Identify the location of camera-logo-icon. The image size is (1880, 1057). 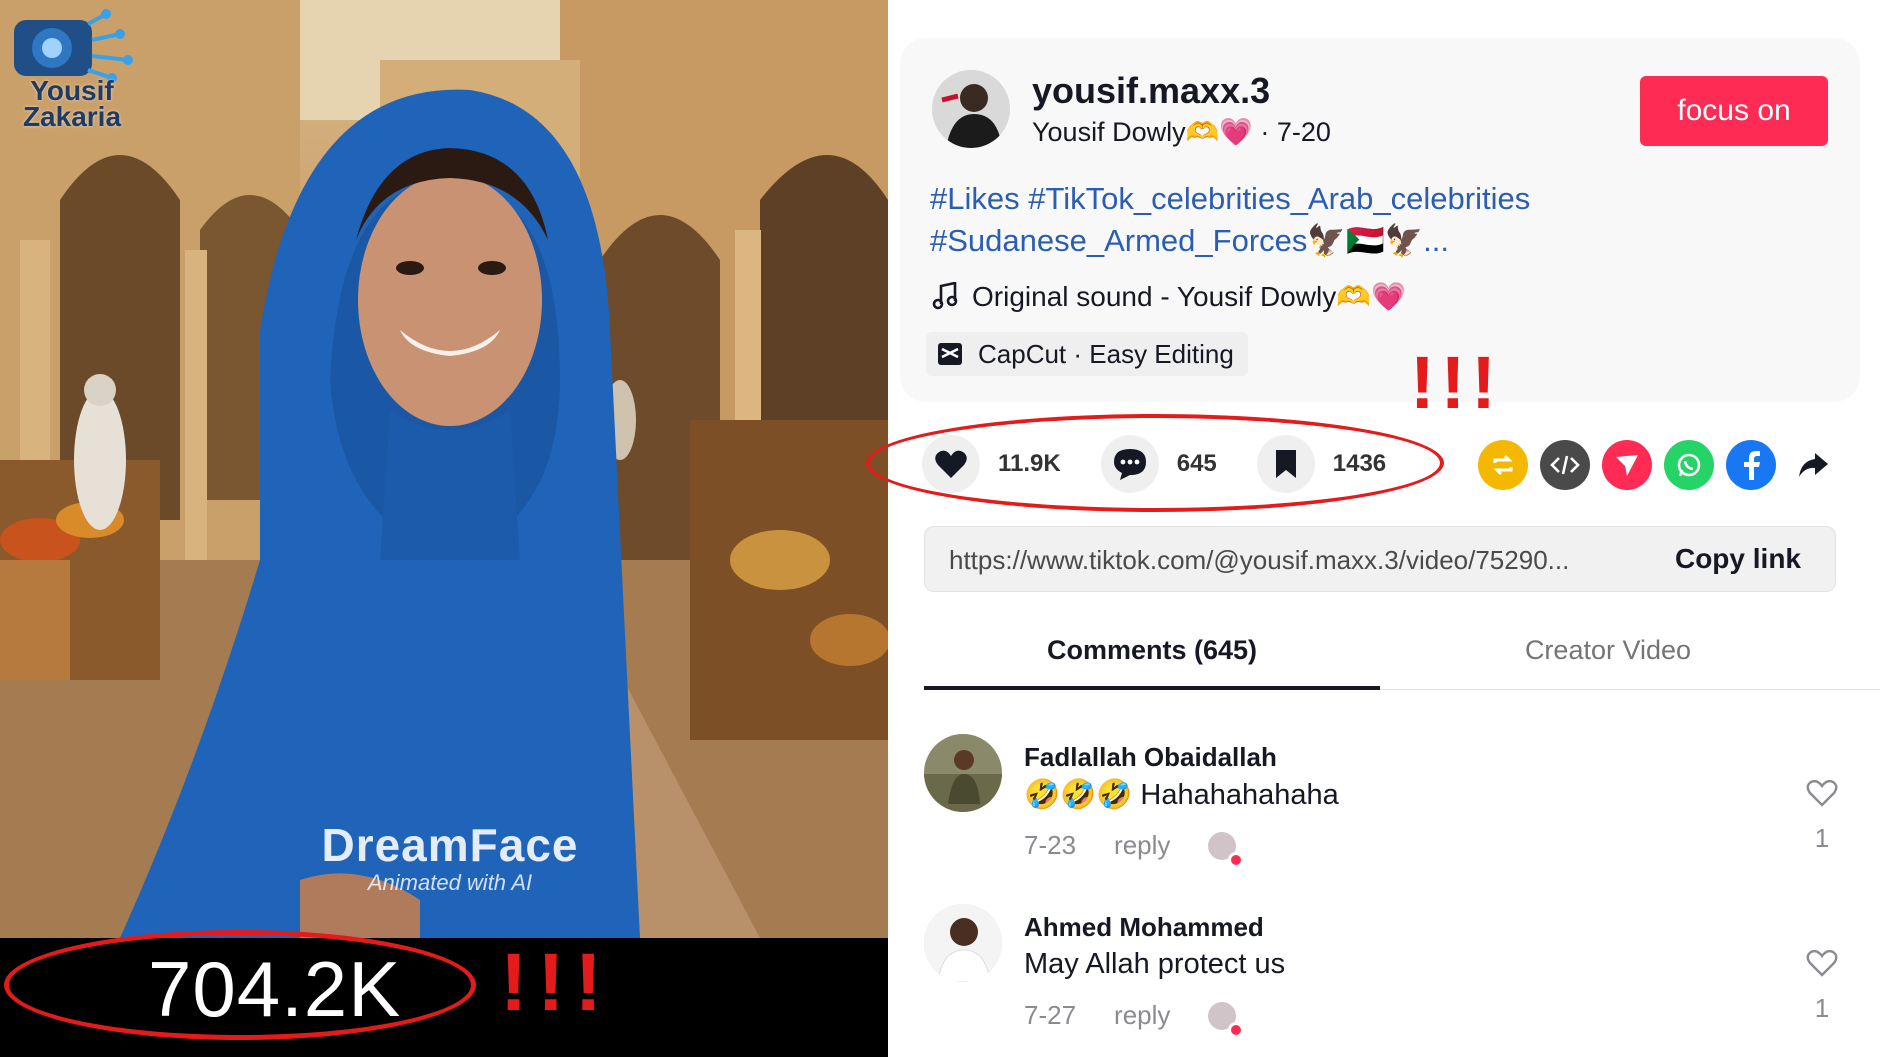
(73, 46).